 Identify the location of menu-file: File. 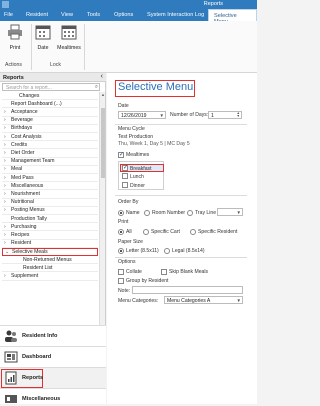
(8, 15).